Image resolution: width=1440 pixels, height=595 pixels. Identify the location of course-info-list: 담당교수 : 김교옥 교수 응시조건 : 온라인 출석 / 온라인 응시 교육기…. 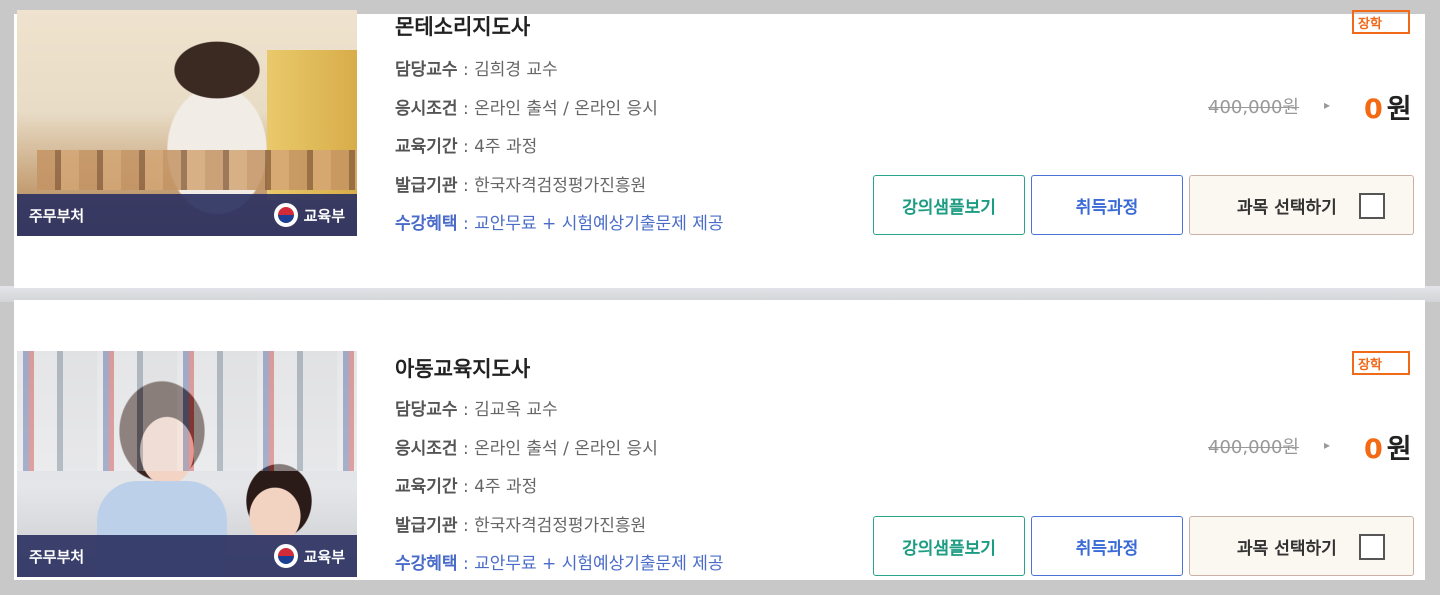
(559, 491).